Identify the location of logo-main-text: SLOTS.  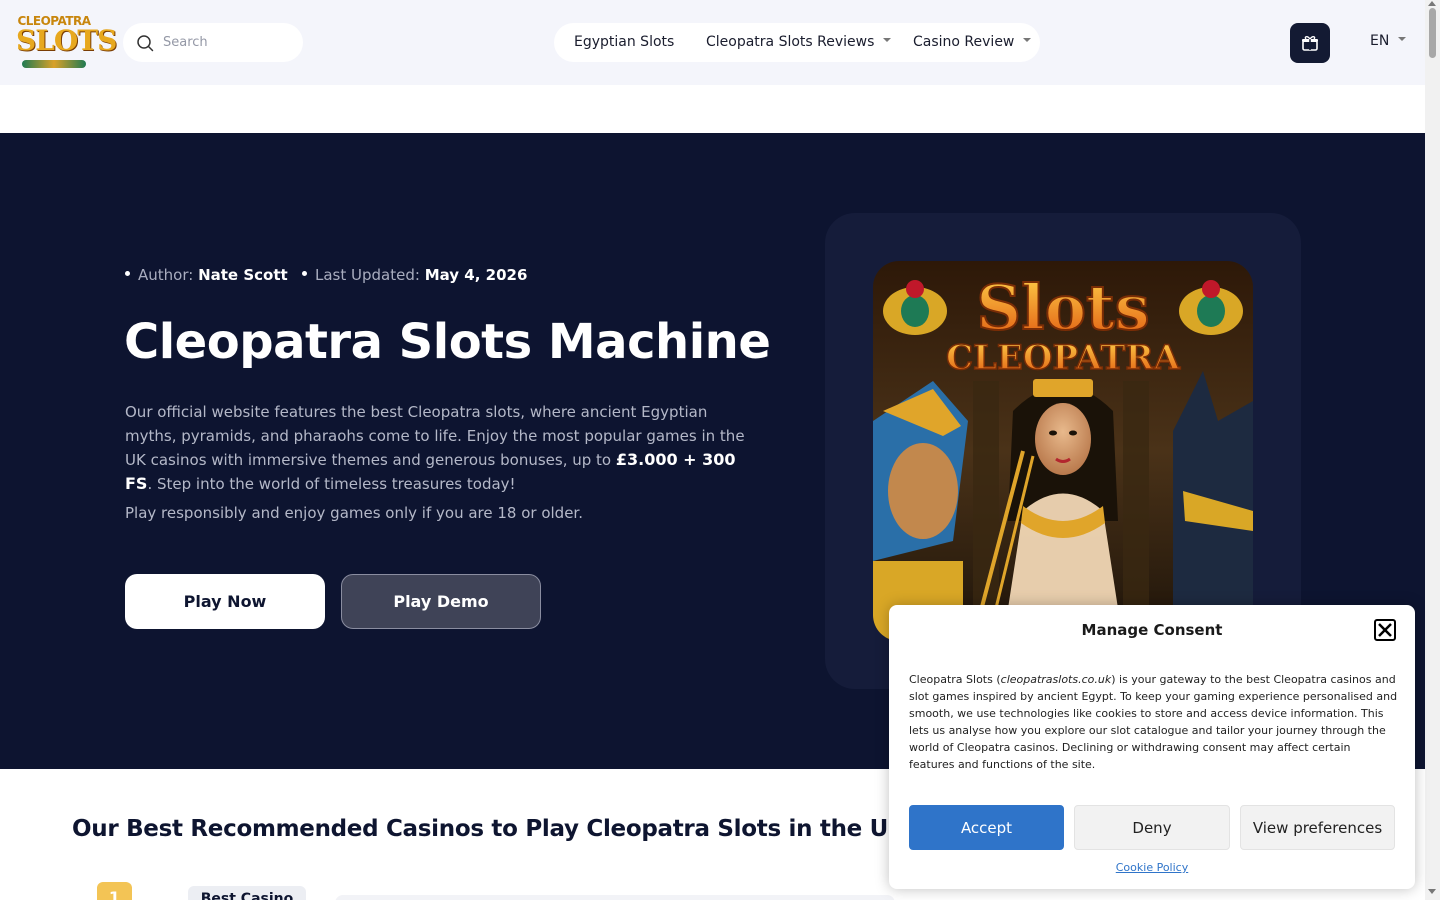
(66, 40).